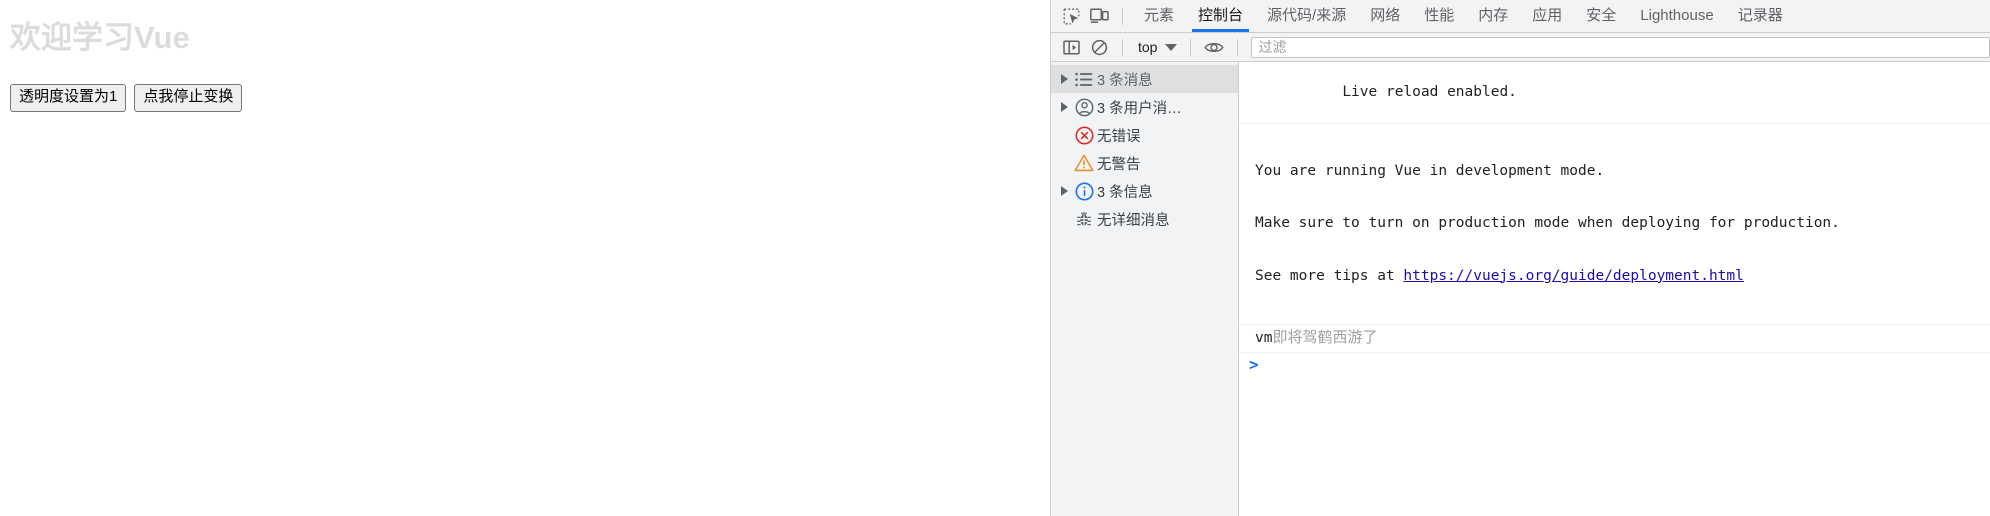 The width and height of the screenshot is (1990, 516). What do you see at coordinates (1601, 16) in the screenshot?
I see `tab-security: 安全` at bounding box center [1601, 16].